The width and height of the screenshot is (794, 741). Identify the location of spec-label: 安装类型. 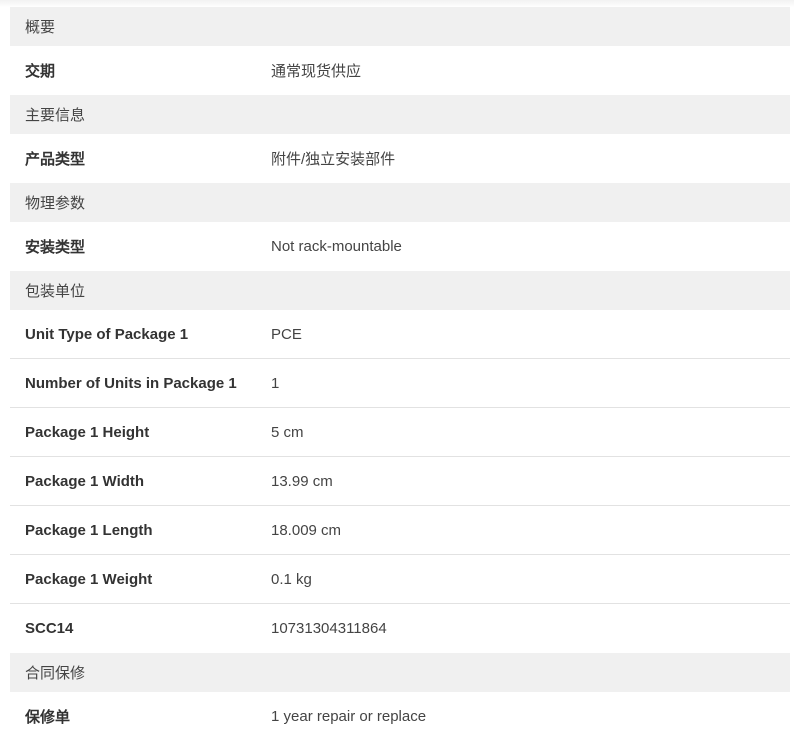
(55, 247).